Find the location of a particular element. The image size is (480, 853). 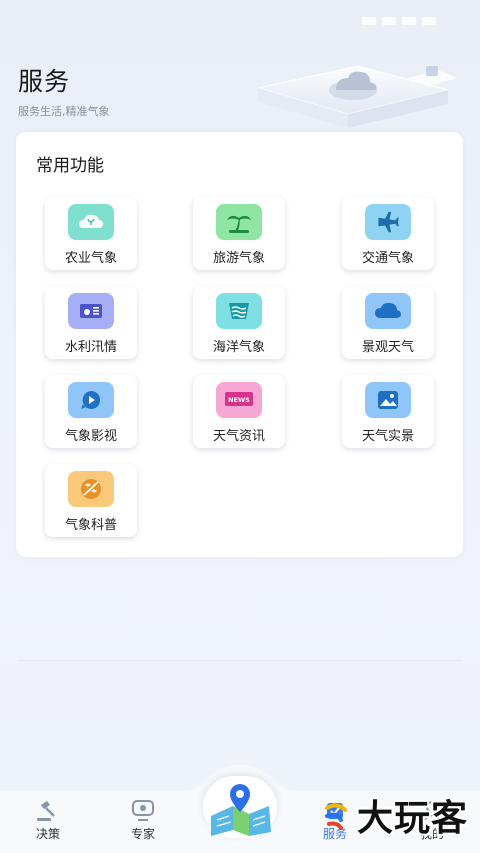

water-conservancy-button: 水利汛情 is located at coordinates (91, 322).